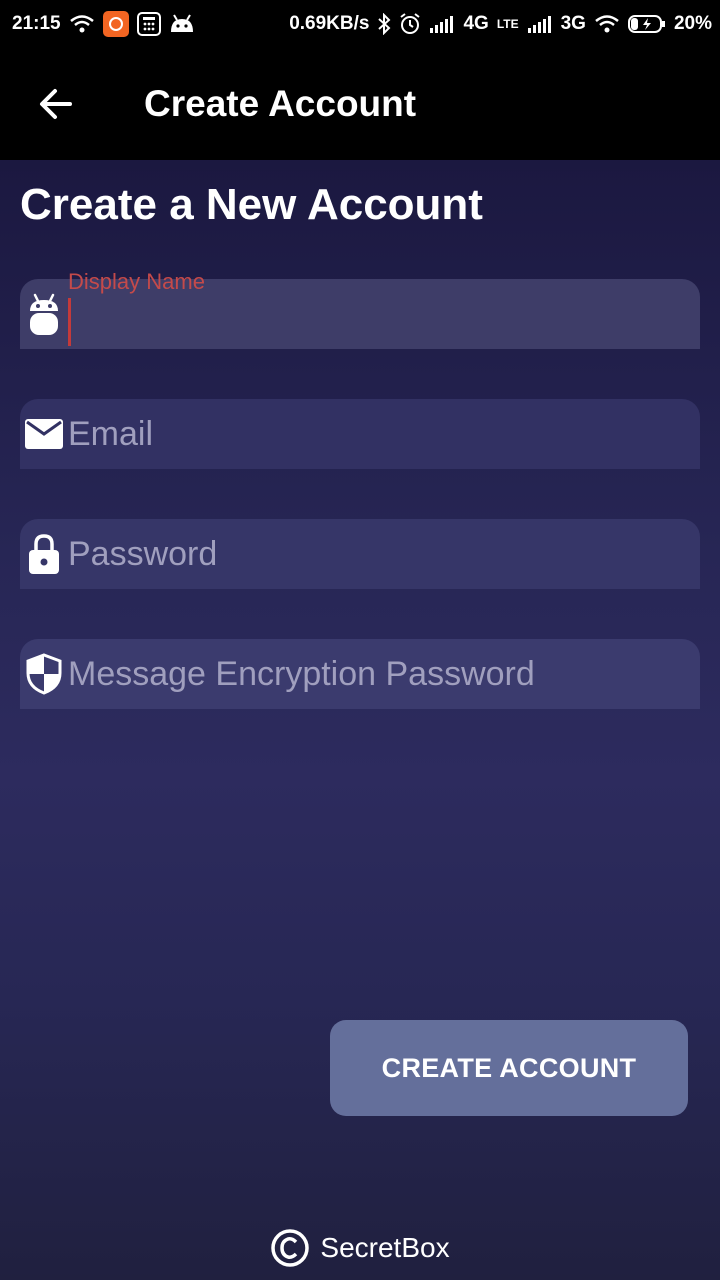 This screenshot has width=720, height=1280. I want to click on battery-charging-icon, so click(646, 24).